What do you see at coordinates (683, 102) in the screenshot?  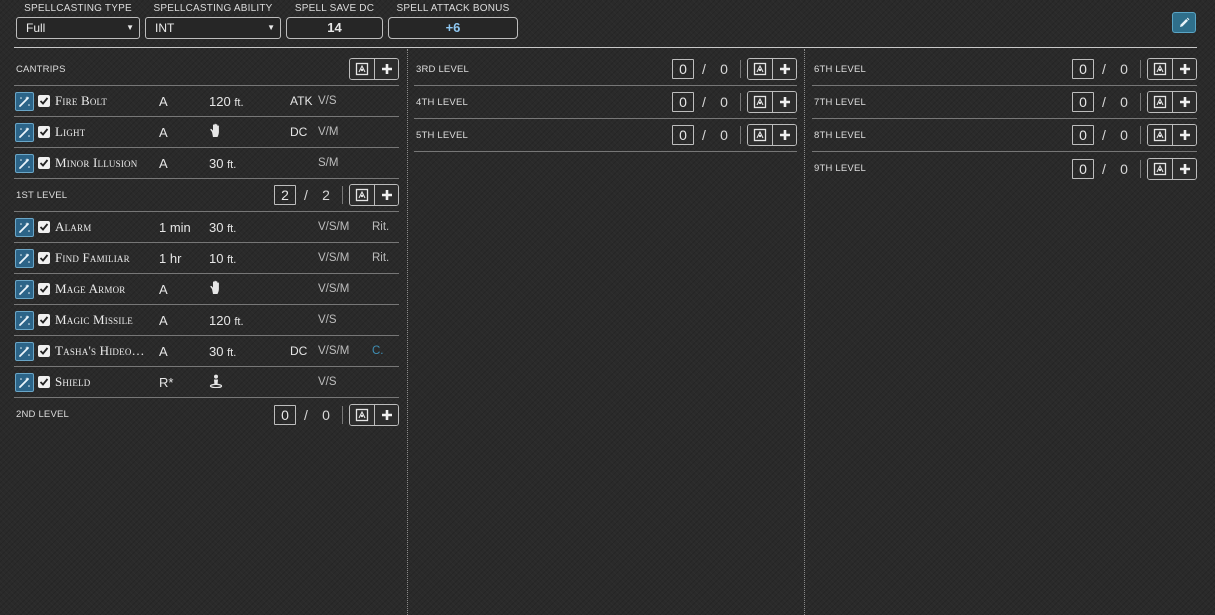 I see `level-4-slots-current: 0` at bounding box center [683, 102].